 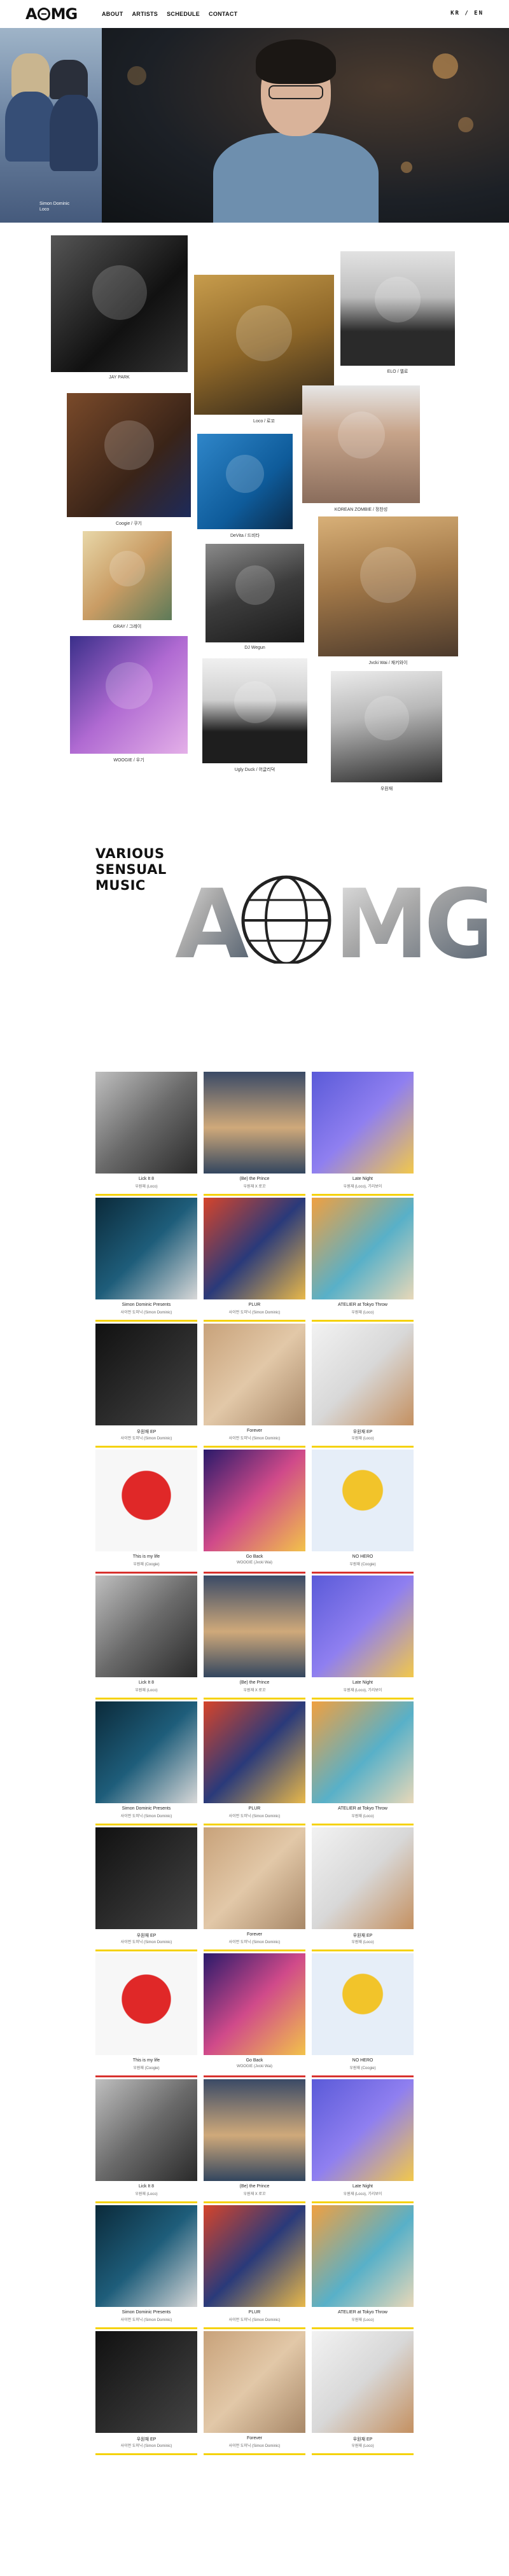 What do you see at coordinates (388, 663) in the screenshot?
I see `artist-name: Jvcki Wai / 재키와이` at bounding box center [388, 663].